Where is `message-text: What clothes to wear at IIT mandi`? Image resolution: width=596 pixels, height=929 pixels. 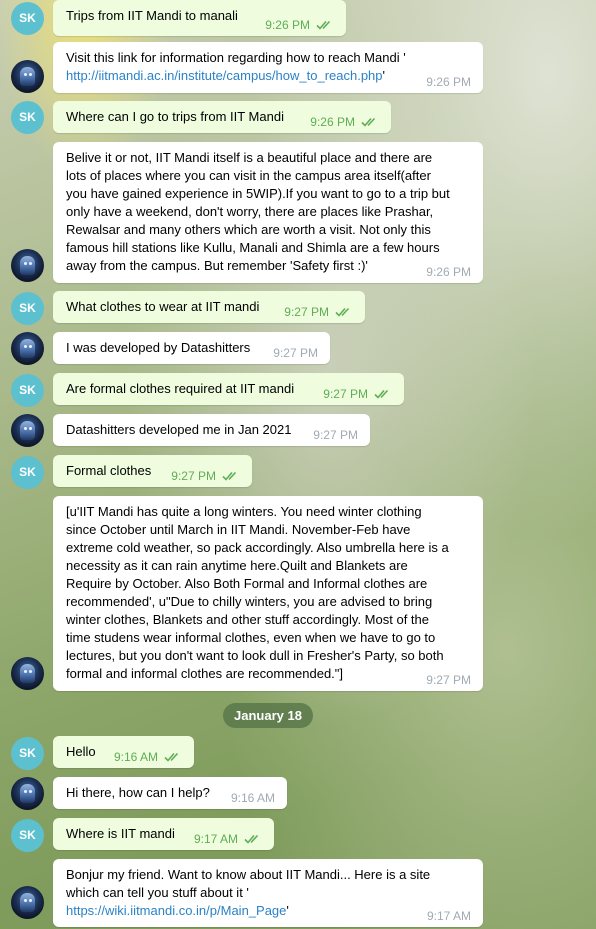 message-text: What clothes to wear at IIT mandi is located at coordinates (163, 306).